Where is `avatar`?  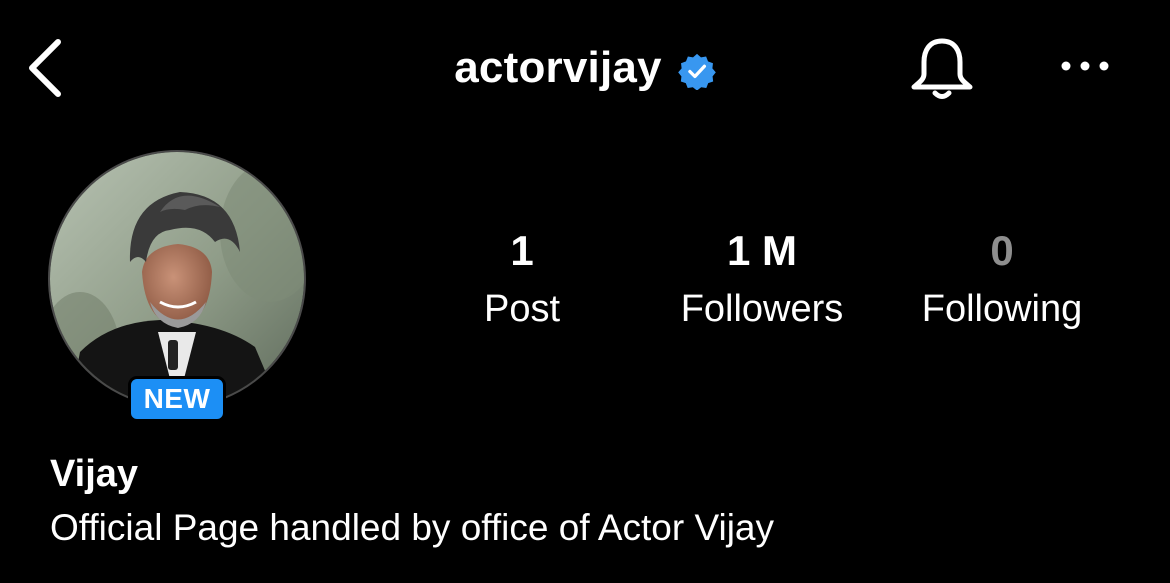 avatar is located at coordinates (177, 279).